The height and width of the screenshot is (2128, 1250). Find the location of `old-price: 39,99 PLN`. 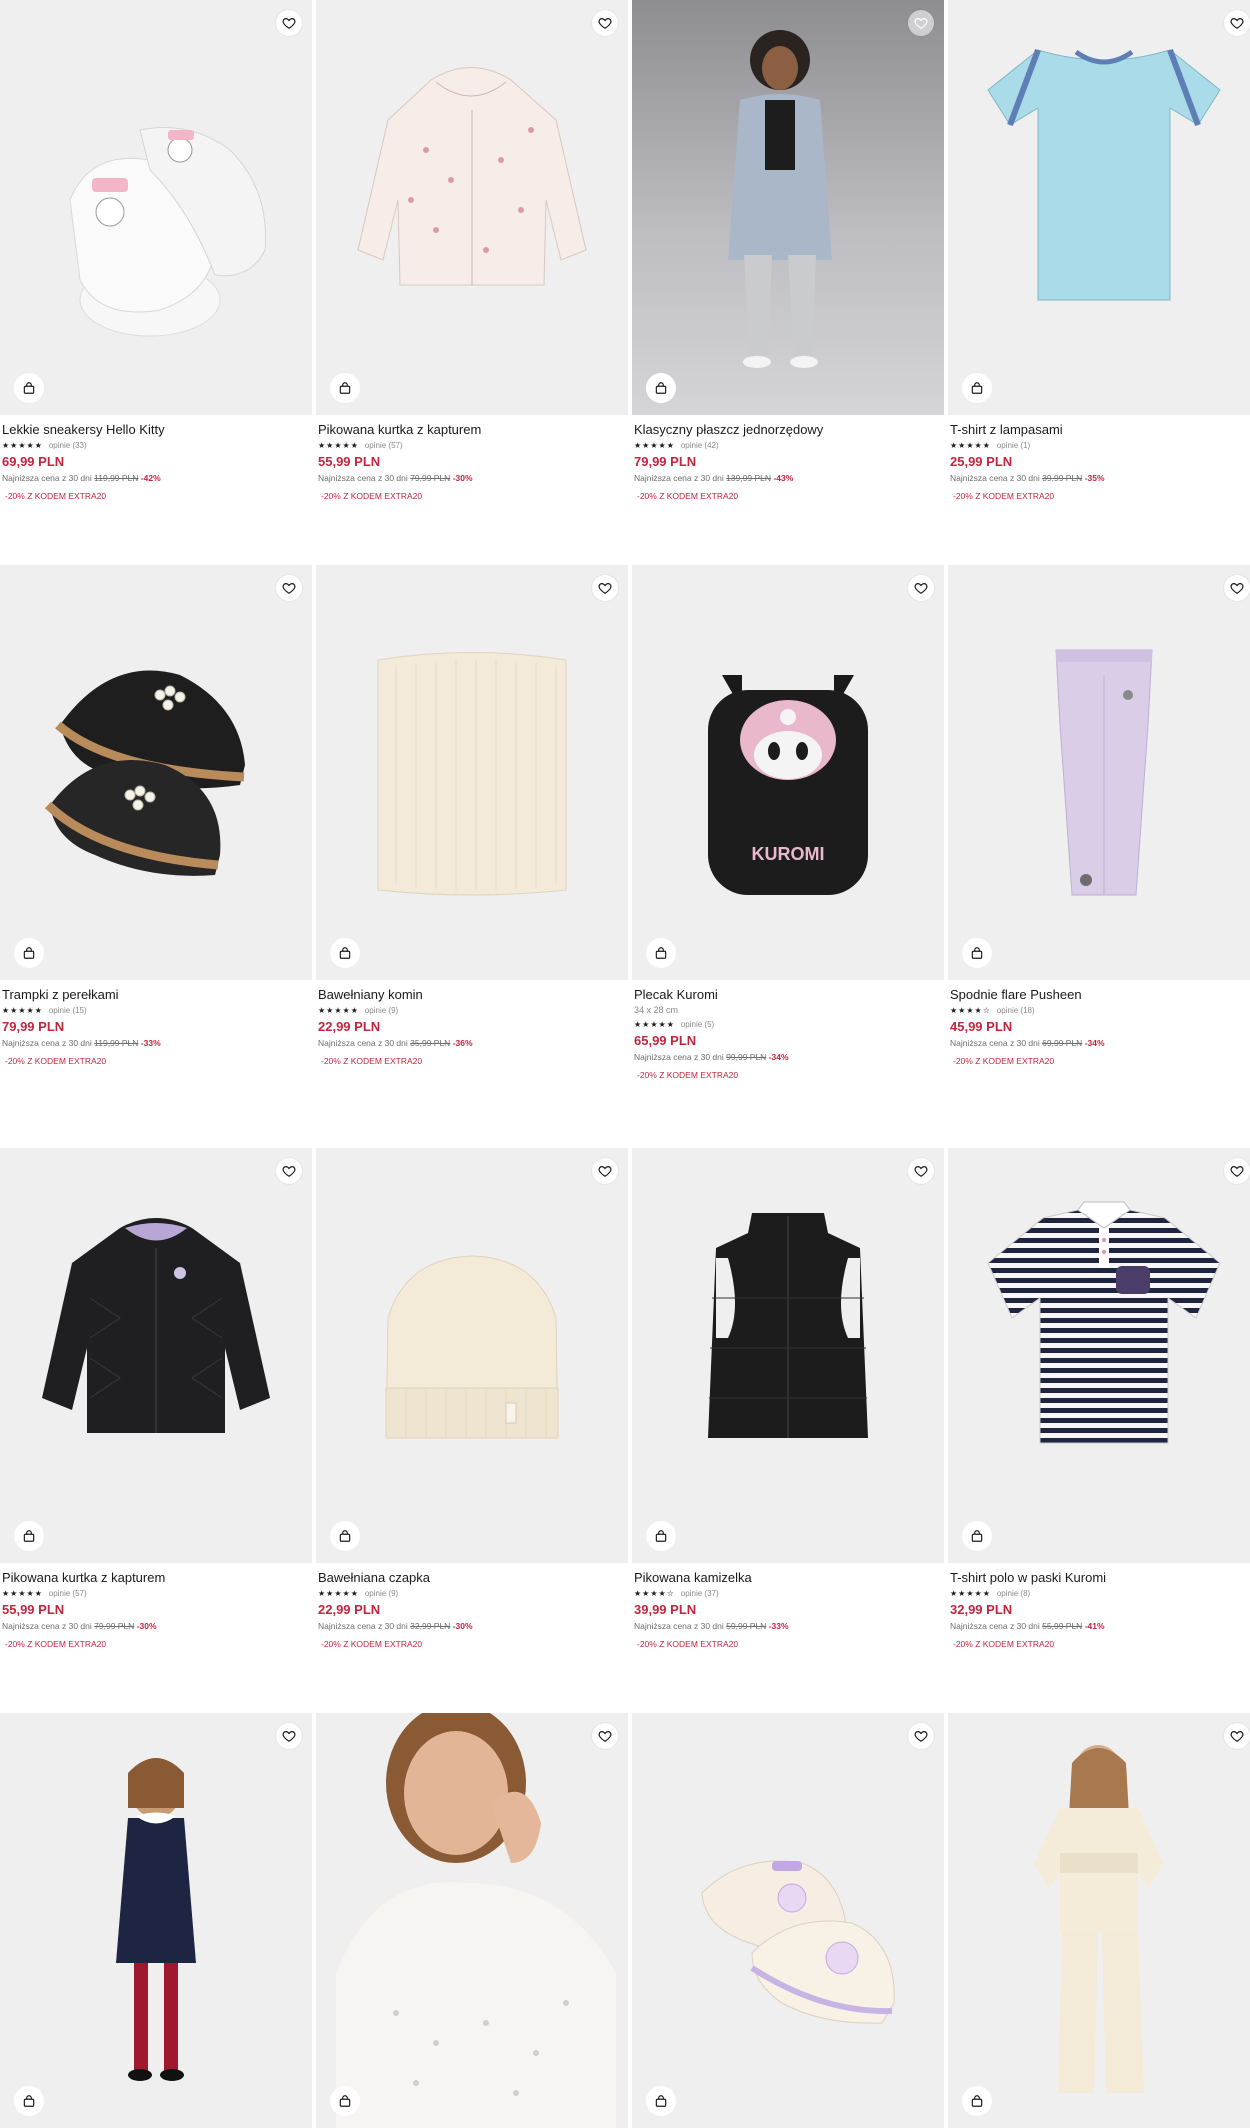

old-price: 39,99 PLN is located at coordinates (1062, 478).